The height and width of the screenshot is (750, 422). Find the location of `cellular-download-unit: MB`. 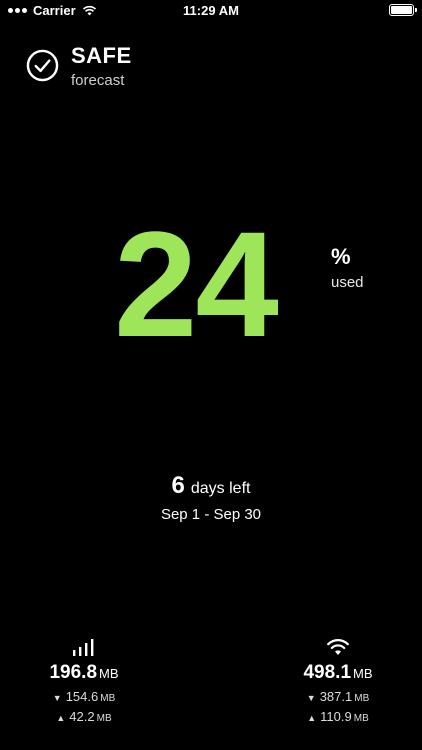

cellular-download-unit: MB is located at coordinates (108, 698).